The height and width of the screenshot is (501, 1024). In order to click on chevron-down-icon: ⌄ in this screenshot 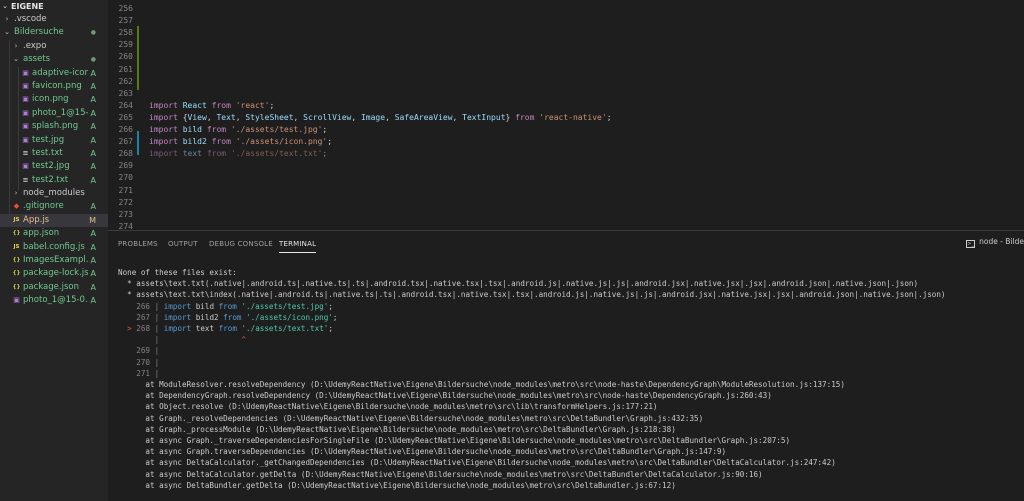, I will do `click(7, 32)`.